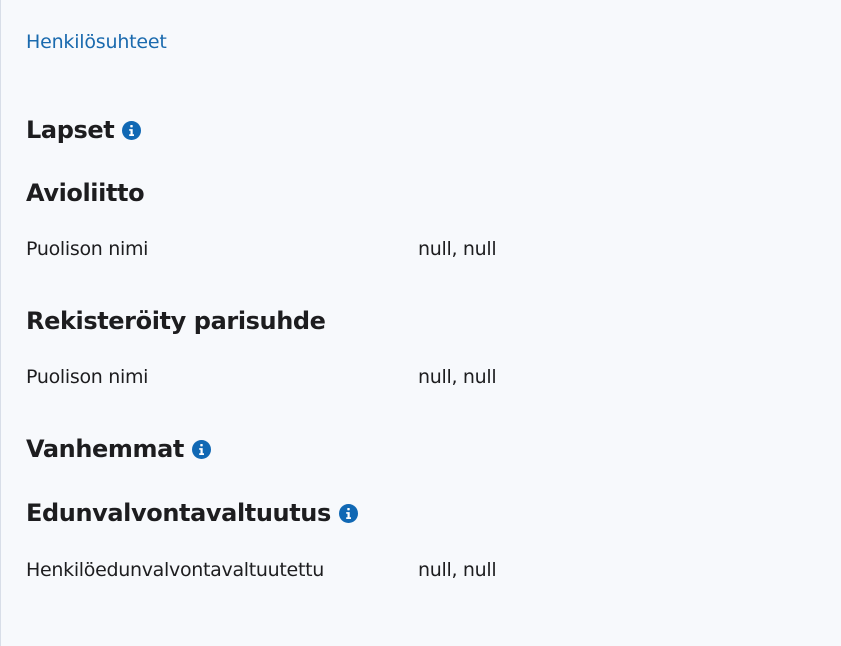 Image resolution: width=841 pixels, height=646 pixels. What do you see at coordinates (178, 513) in the screenshot?
I see `guardianship-title: Edunvalvontavaltuutus` at bounding box center [178, 513].